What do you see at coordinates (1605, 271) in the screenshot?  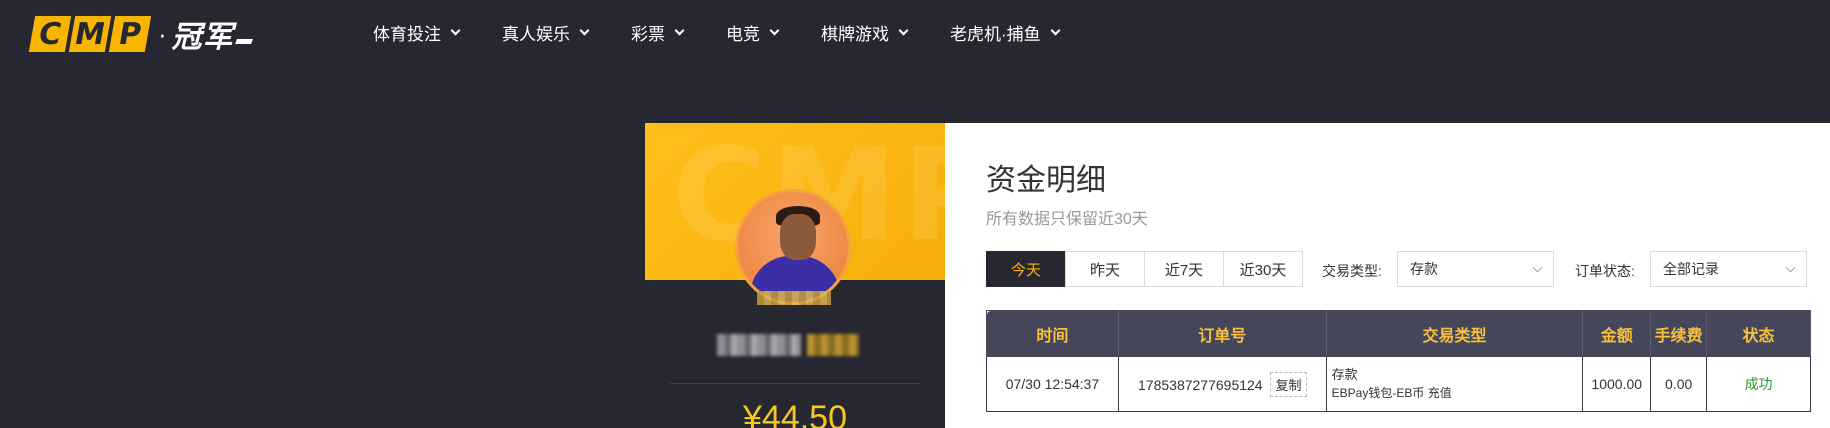 I see `order-status-label: 订单状态:` at bounding box center [1605, 271].